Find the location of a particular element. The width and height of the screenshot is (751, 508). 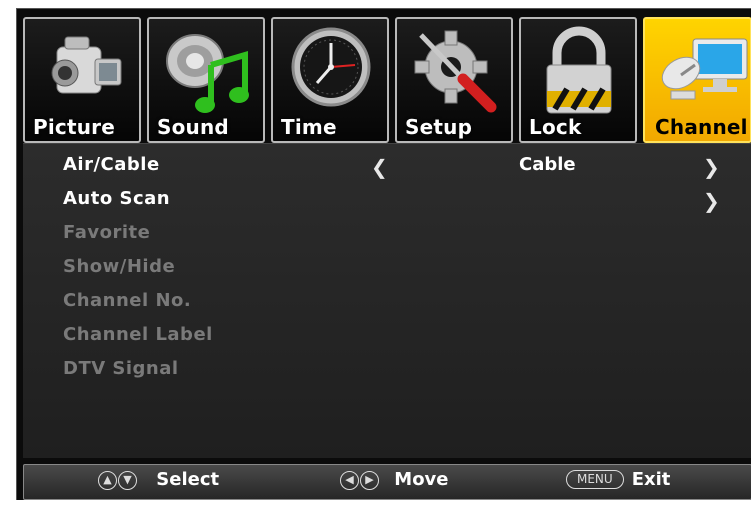

tab-setup: Setup is located at coordinates (454, 80).